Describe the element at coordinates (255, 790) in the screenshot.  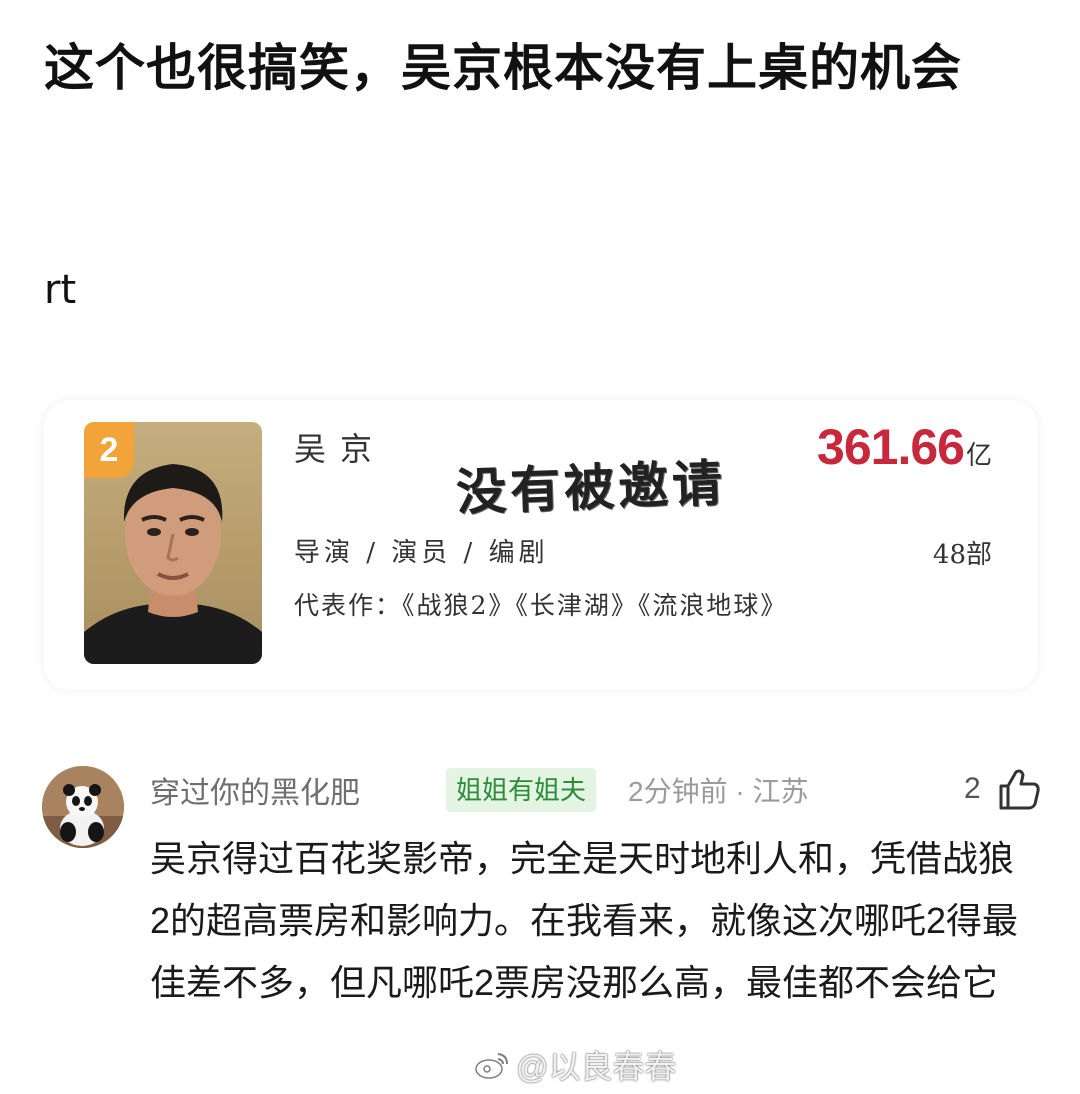
I see `comment-username: 穿过你的黑化肥` at that location.